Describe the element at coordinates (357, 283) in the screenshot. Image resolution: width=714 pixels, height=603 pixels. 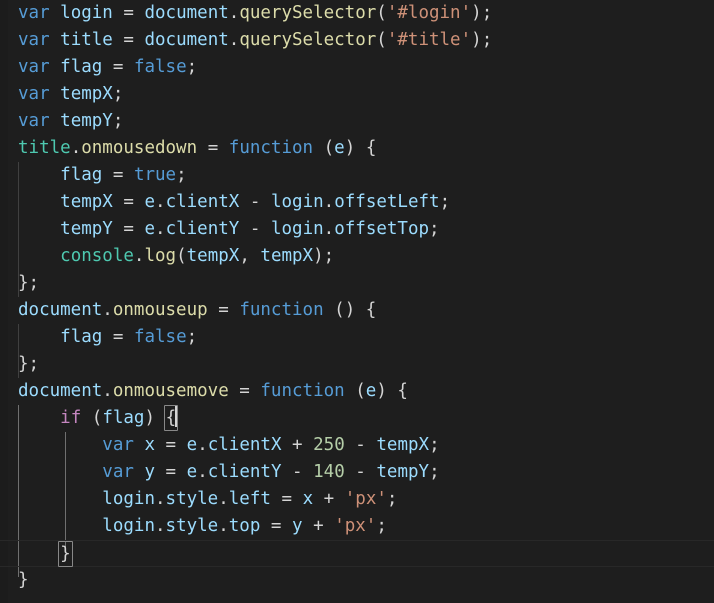
I see `code-line-11: };` at that location.